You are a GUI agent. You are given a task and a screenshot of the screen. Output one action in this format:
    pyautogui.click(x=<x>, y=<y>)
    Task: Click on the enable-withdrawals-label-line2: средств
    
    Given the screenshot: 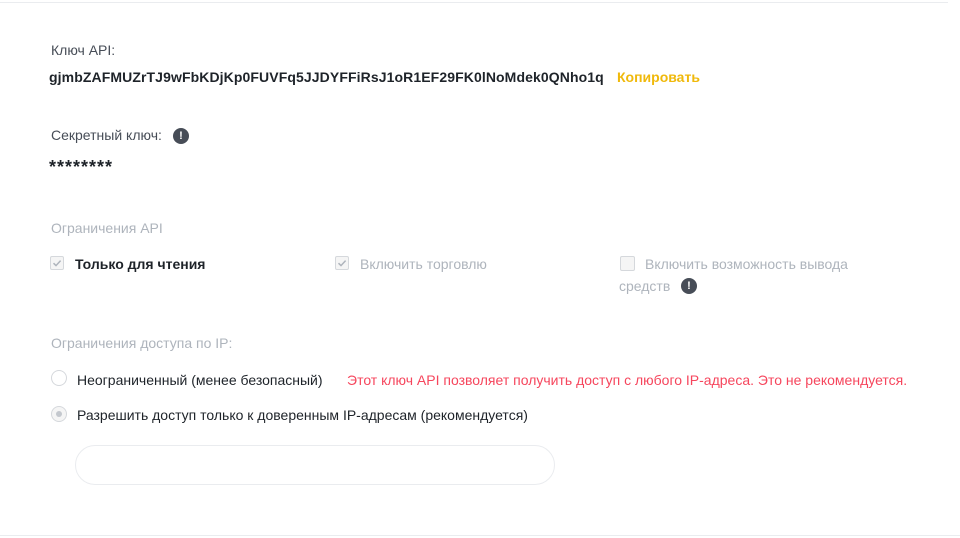 What is the action you would take?
    pyautogui.click(x=645, y=286)
    